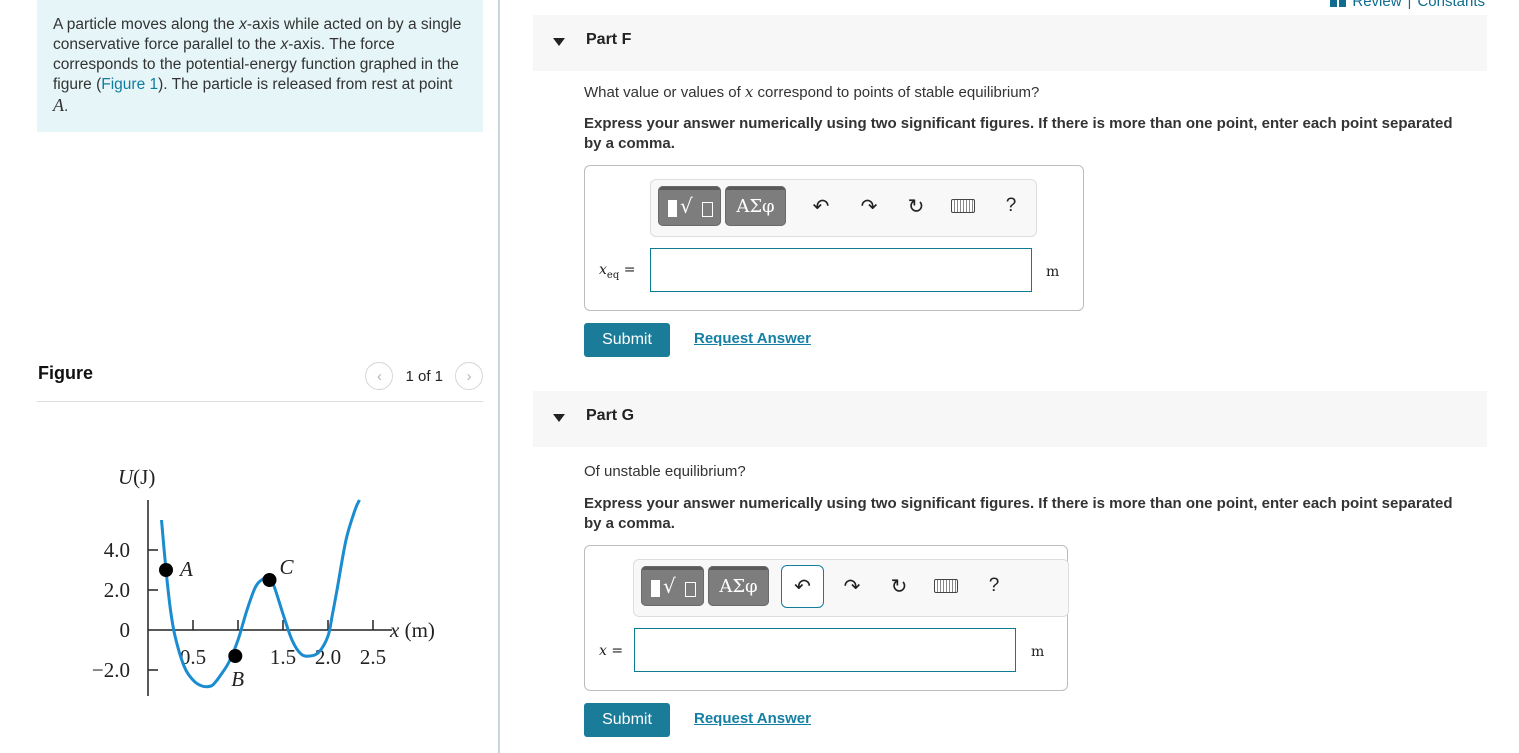  I want to click on part-f-submit-button: Submit, so click(627, 340).